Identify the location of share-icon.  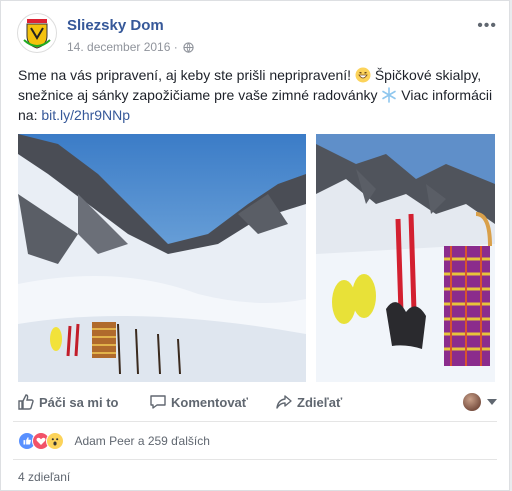
(284, 402).